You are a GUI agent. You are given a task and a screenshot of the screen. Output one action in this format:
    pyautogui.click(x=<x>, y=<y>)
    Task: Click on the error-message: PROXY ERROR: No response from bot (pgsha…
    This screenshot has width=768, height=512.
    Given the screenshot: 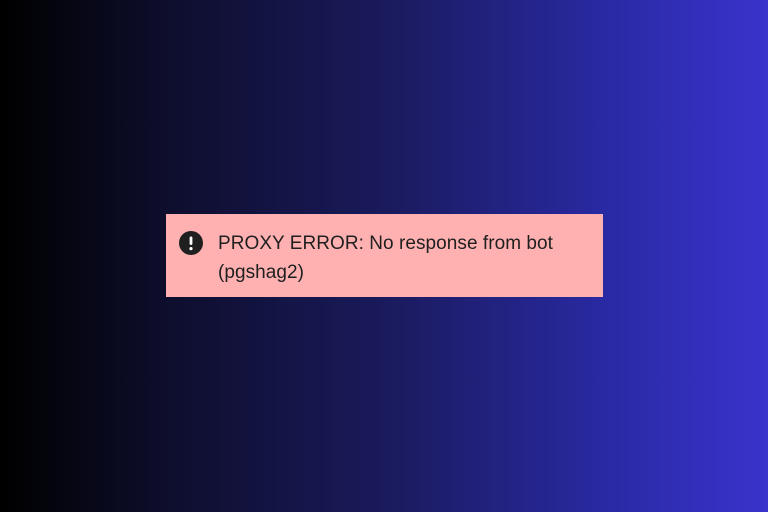 What is the action you would take?
    pyautogui.click(x=385, y=258)
    